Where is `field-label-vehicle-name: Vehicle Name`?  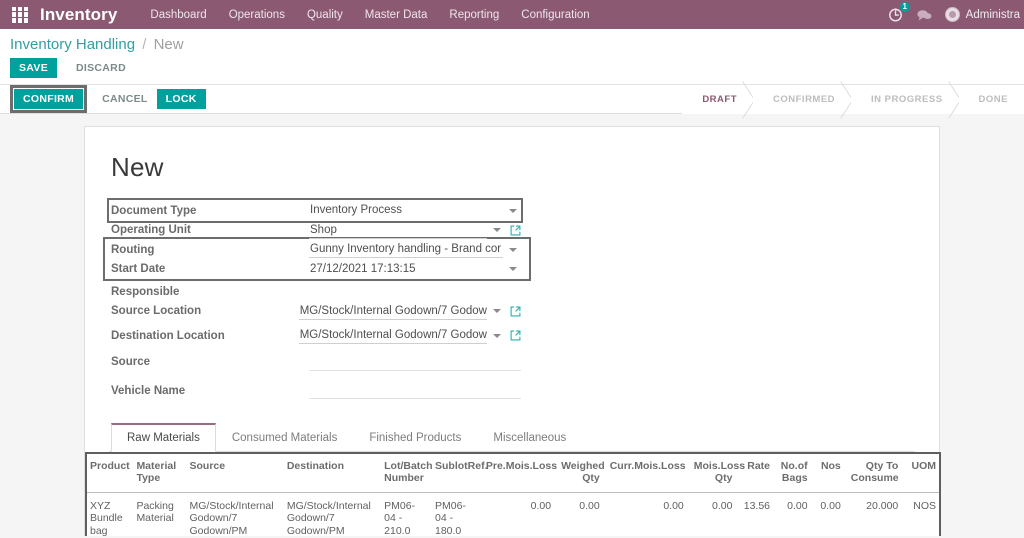 field-label-vehicle-name: Vehicle Name is located at coordinates (148, 390).